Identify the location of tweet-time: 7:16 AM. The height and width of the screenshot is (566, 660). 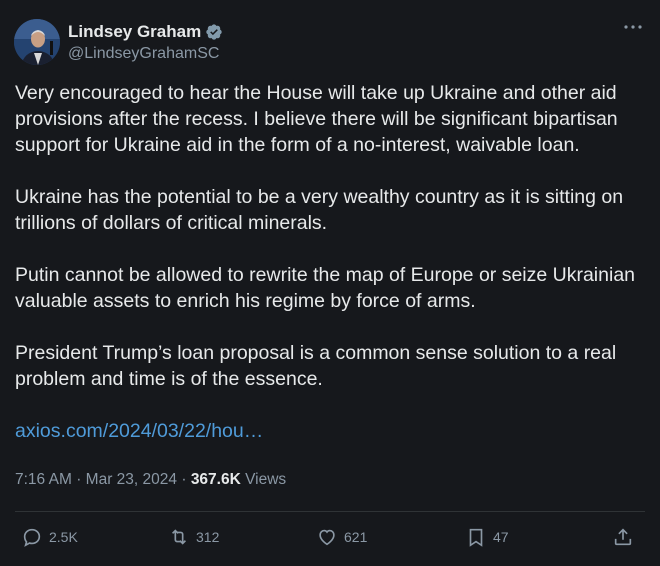
(43, 479).